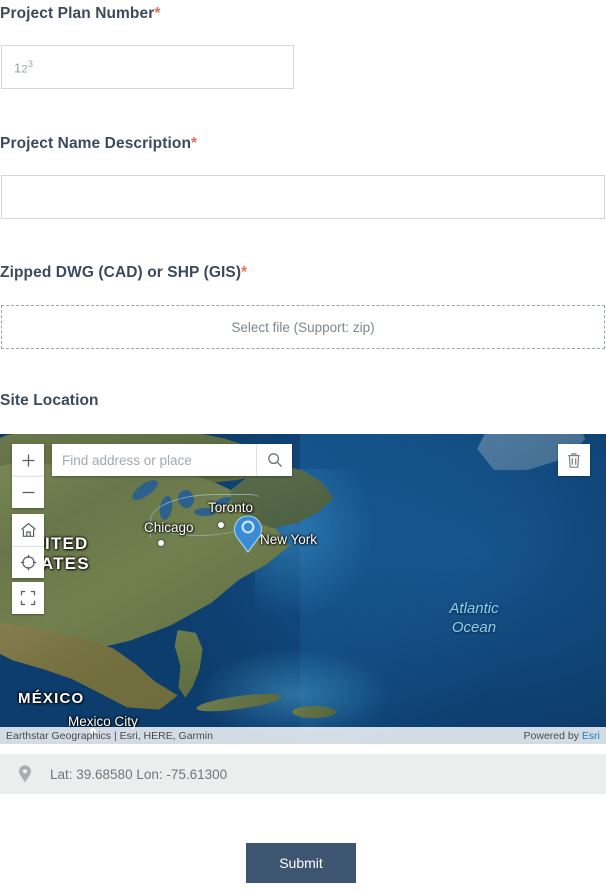 The height and width of the screenshot is (891, 606). Describe the element at coordinates (25, 774) in the screenshot. I see `location-pin-icon` at that location.